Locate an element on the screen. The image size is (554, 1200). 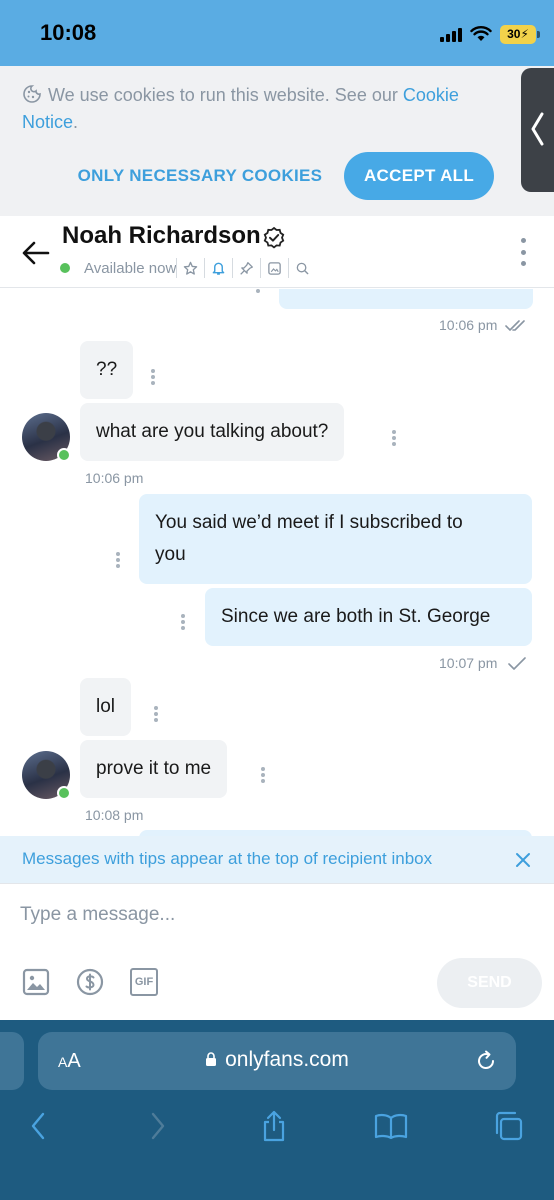
availability-status: Available now is located at coordinates (130, 268).